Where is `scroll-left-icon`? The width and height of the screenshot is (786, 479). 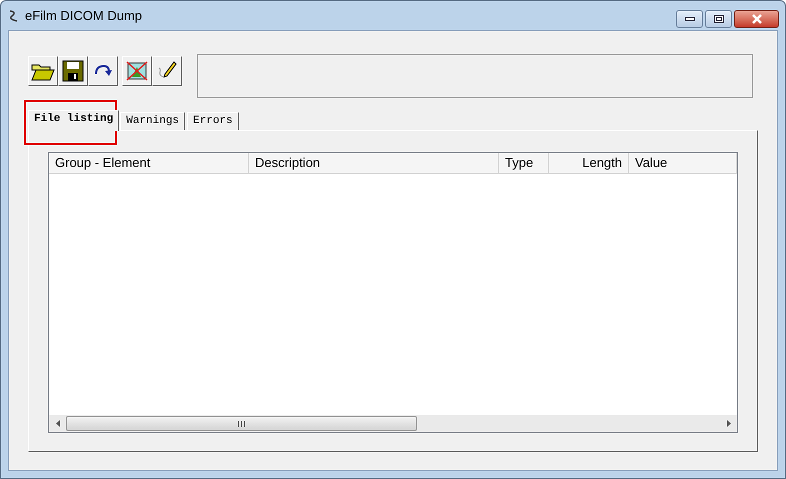 scroll-left-icon is located at coordinates (58, 423).